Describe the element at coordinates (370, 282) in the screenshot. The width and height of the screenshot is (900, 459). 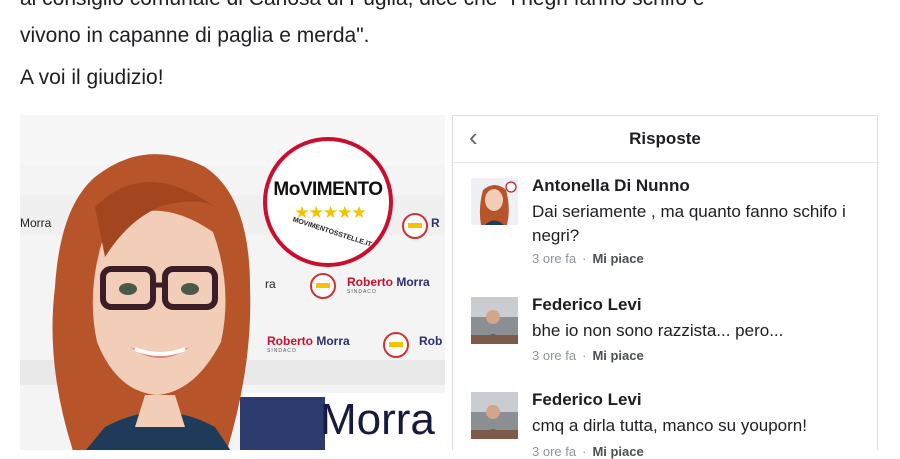
I see `candidate-first-name: Roberto` at that location.